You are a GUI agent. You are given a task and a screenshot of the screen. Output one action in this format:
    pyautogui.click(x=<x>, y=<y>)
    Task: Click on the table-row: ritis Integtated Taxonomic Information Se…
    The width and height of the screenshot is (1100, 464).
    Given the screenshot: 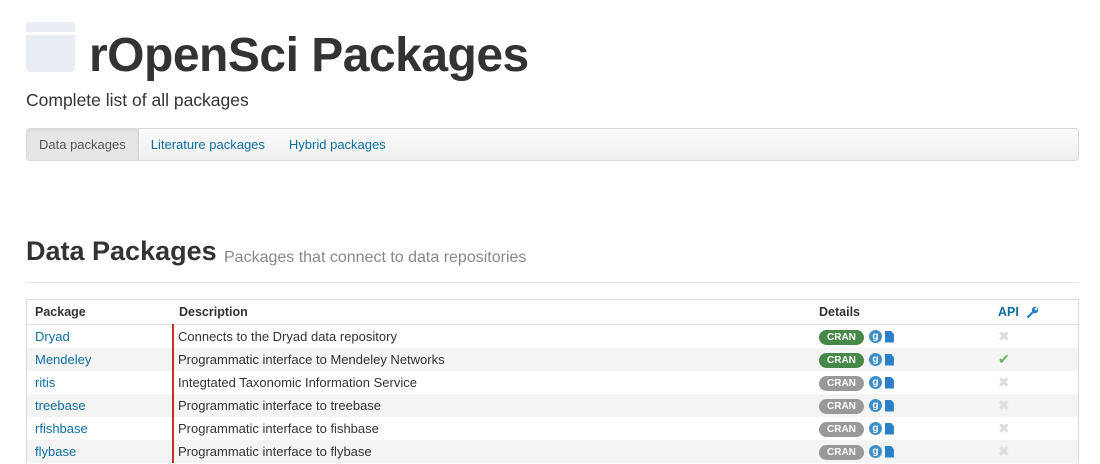 What is the action you would take?
    pyautogui.click(x=552, y=382)
    